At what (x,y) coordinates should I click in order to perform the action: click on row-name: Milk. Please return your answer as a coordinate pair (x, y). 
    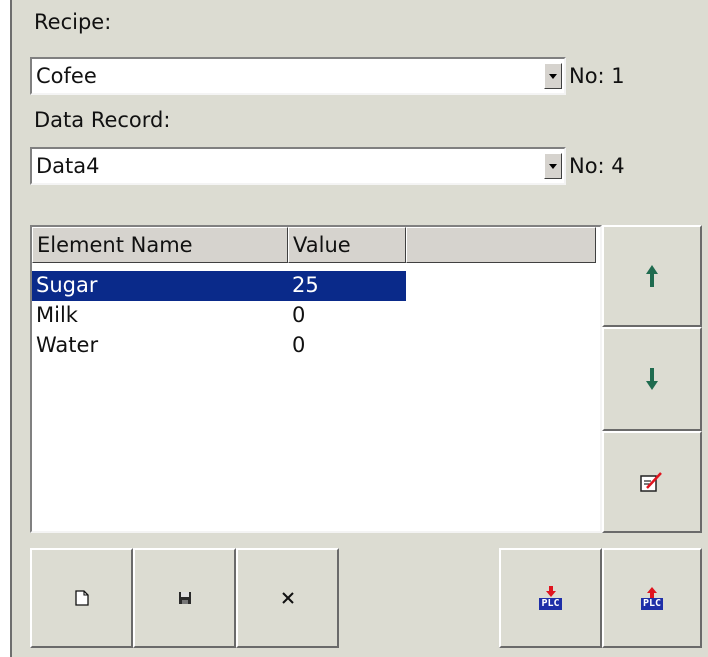
    Looking at the image, I should click on (57, 315).